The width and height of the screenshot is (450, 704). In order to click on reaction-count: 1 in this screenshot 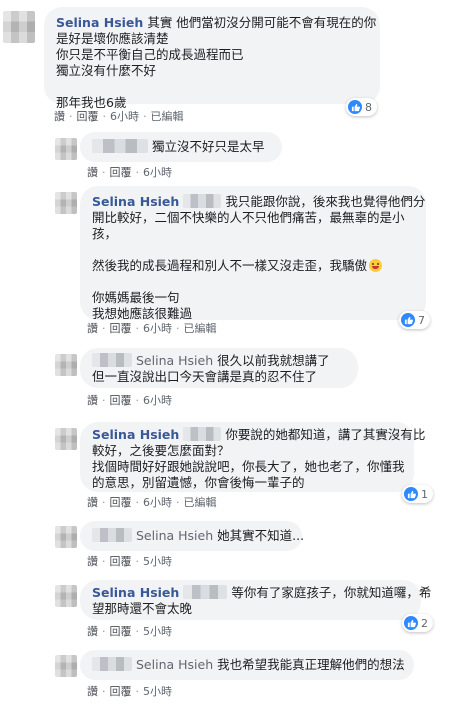, I will do `click(417, 494)`.